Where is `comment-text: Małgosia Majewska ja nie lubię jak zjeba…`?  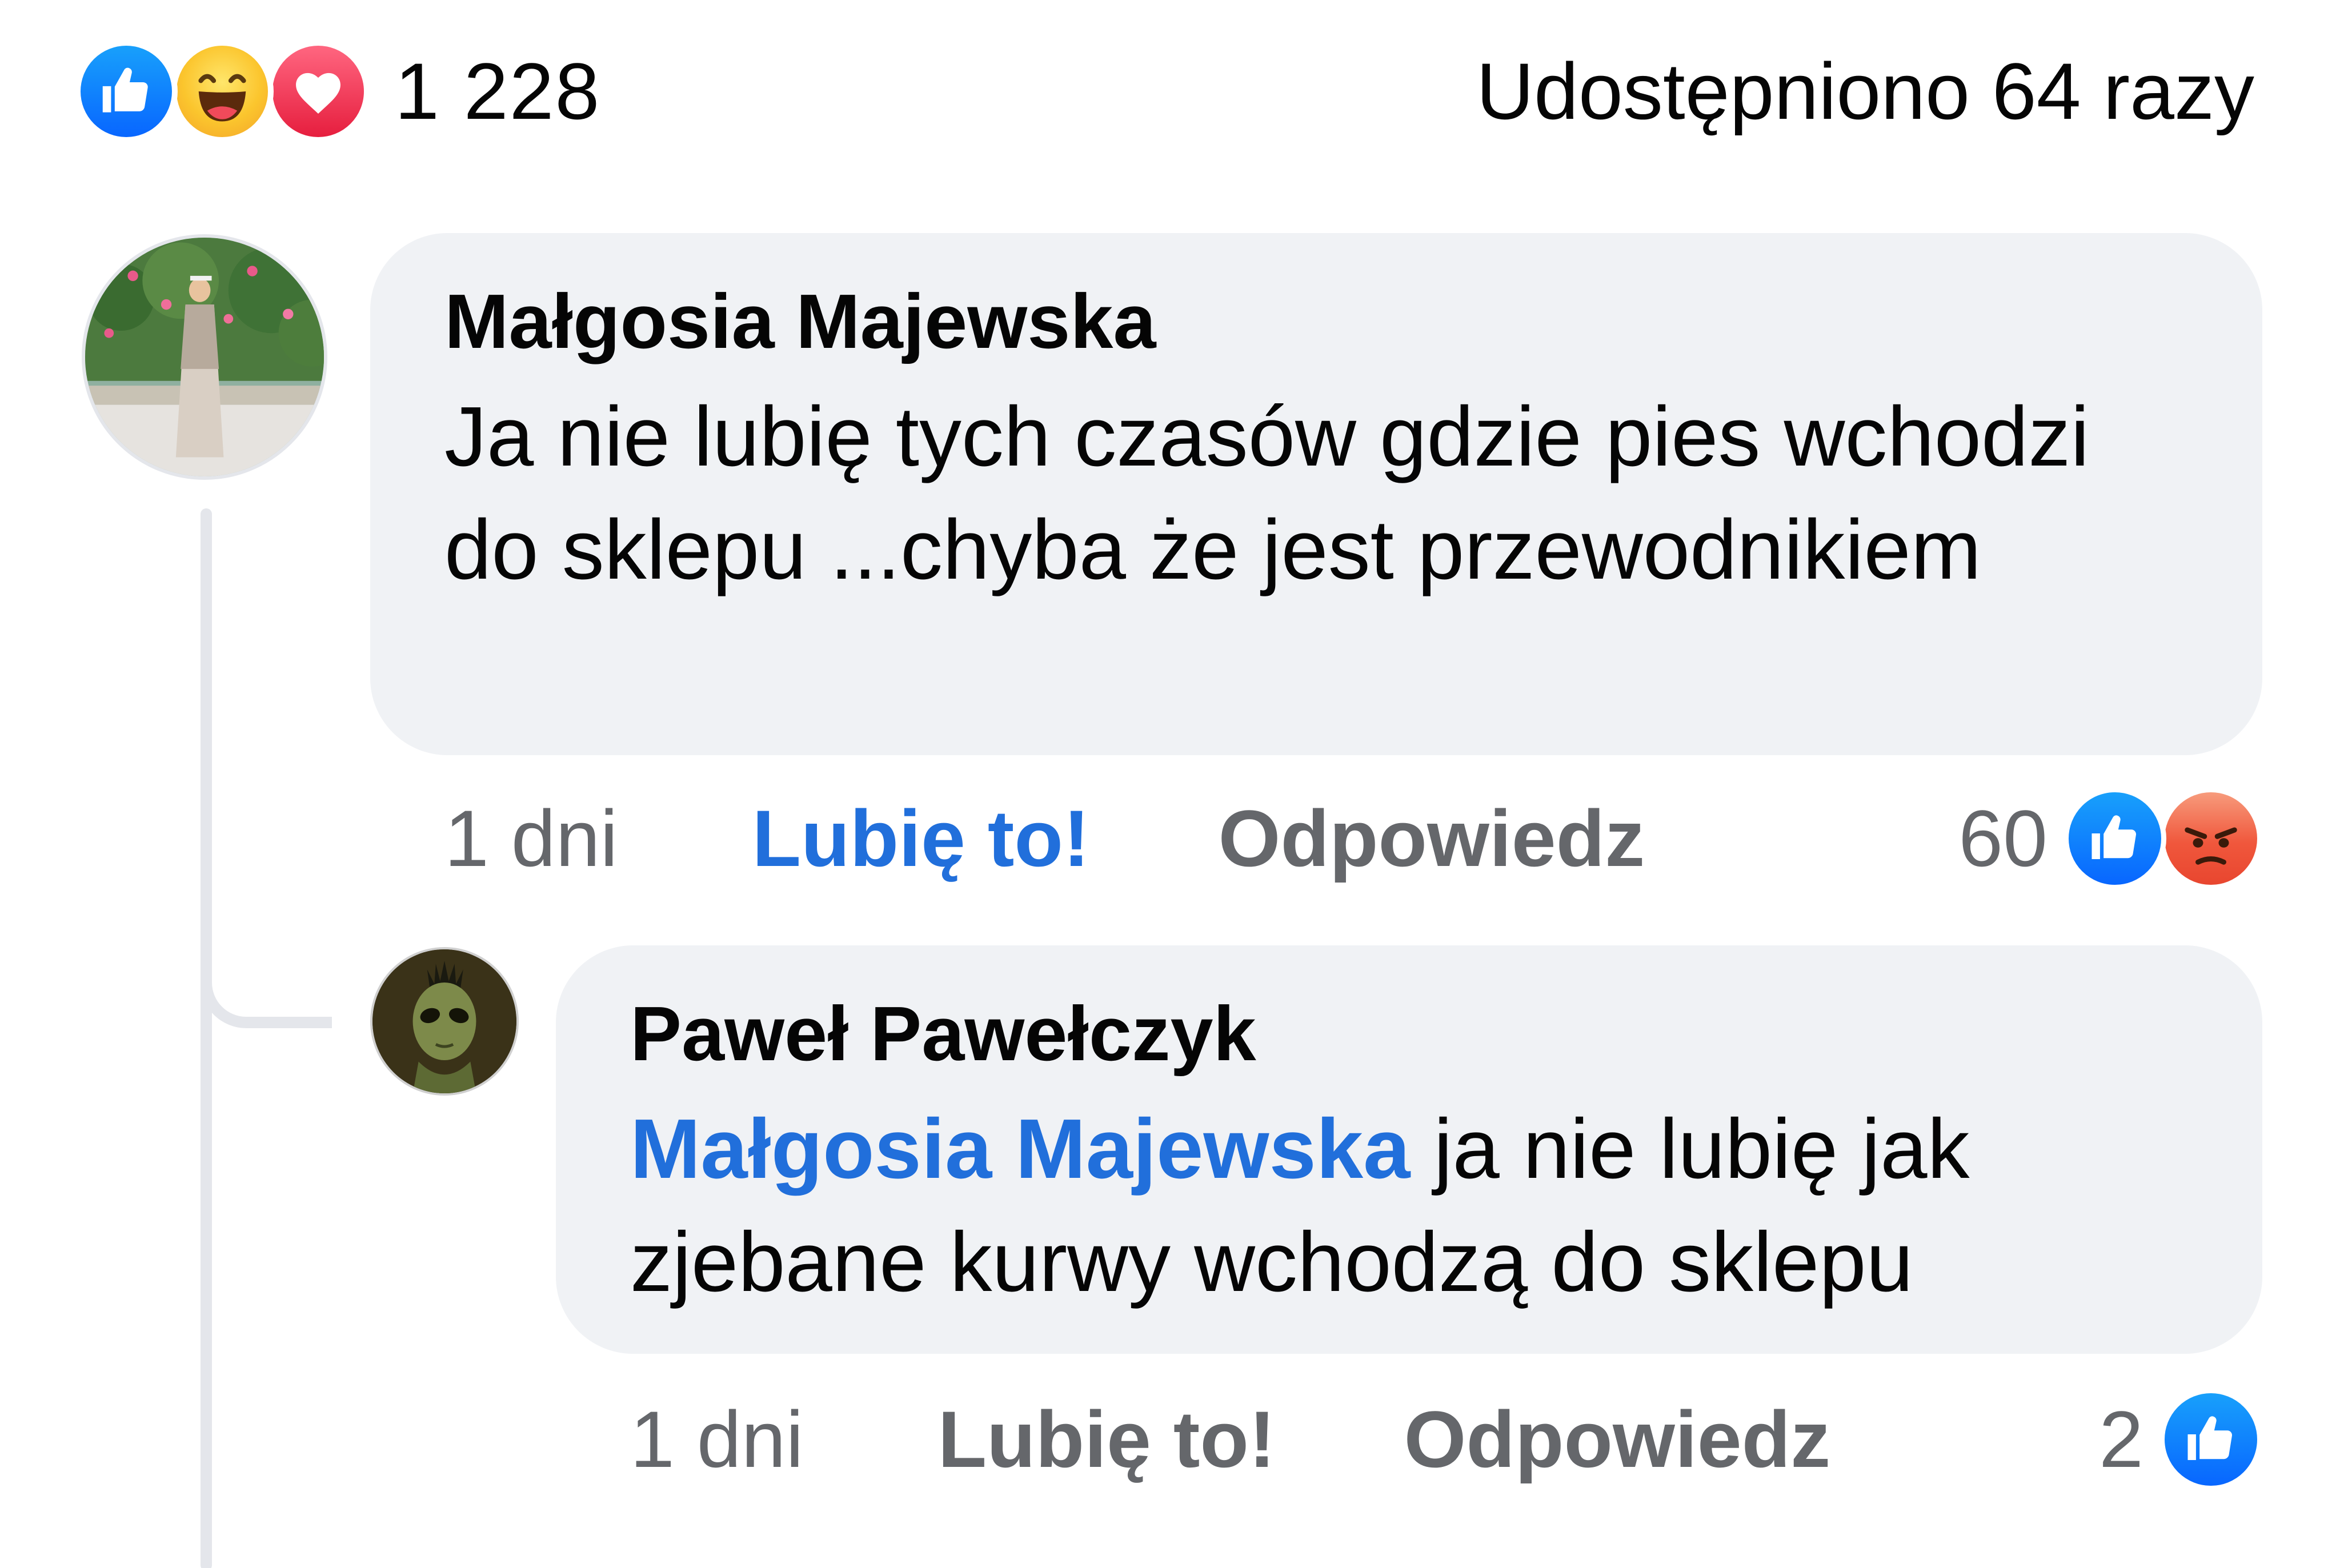
comment-text: Małgosia Majewska ja nie lubię jak zjeba… is located at coordinates (1409, 1206).